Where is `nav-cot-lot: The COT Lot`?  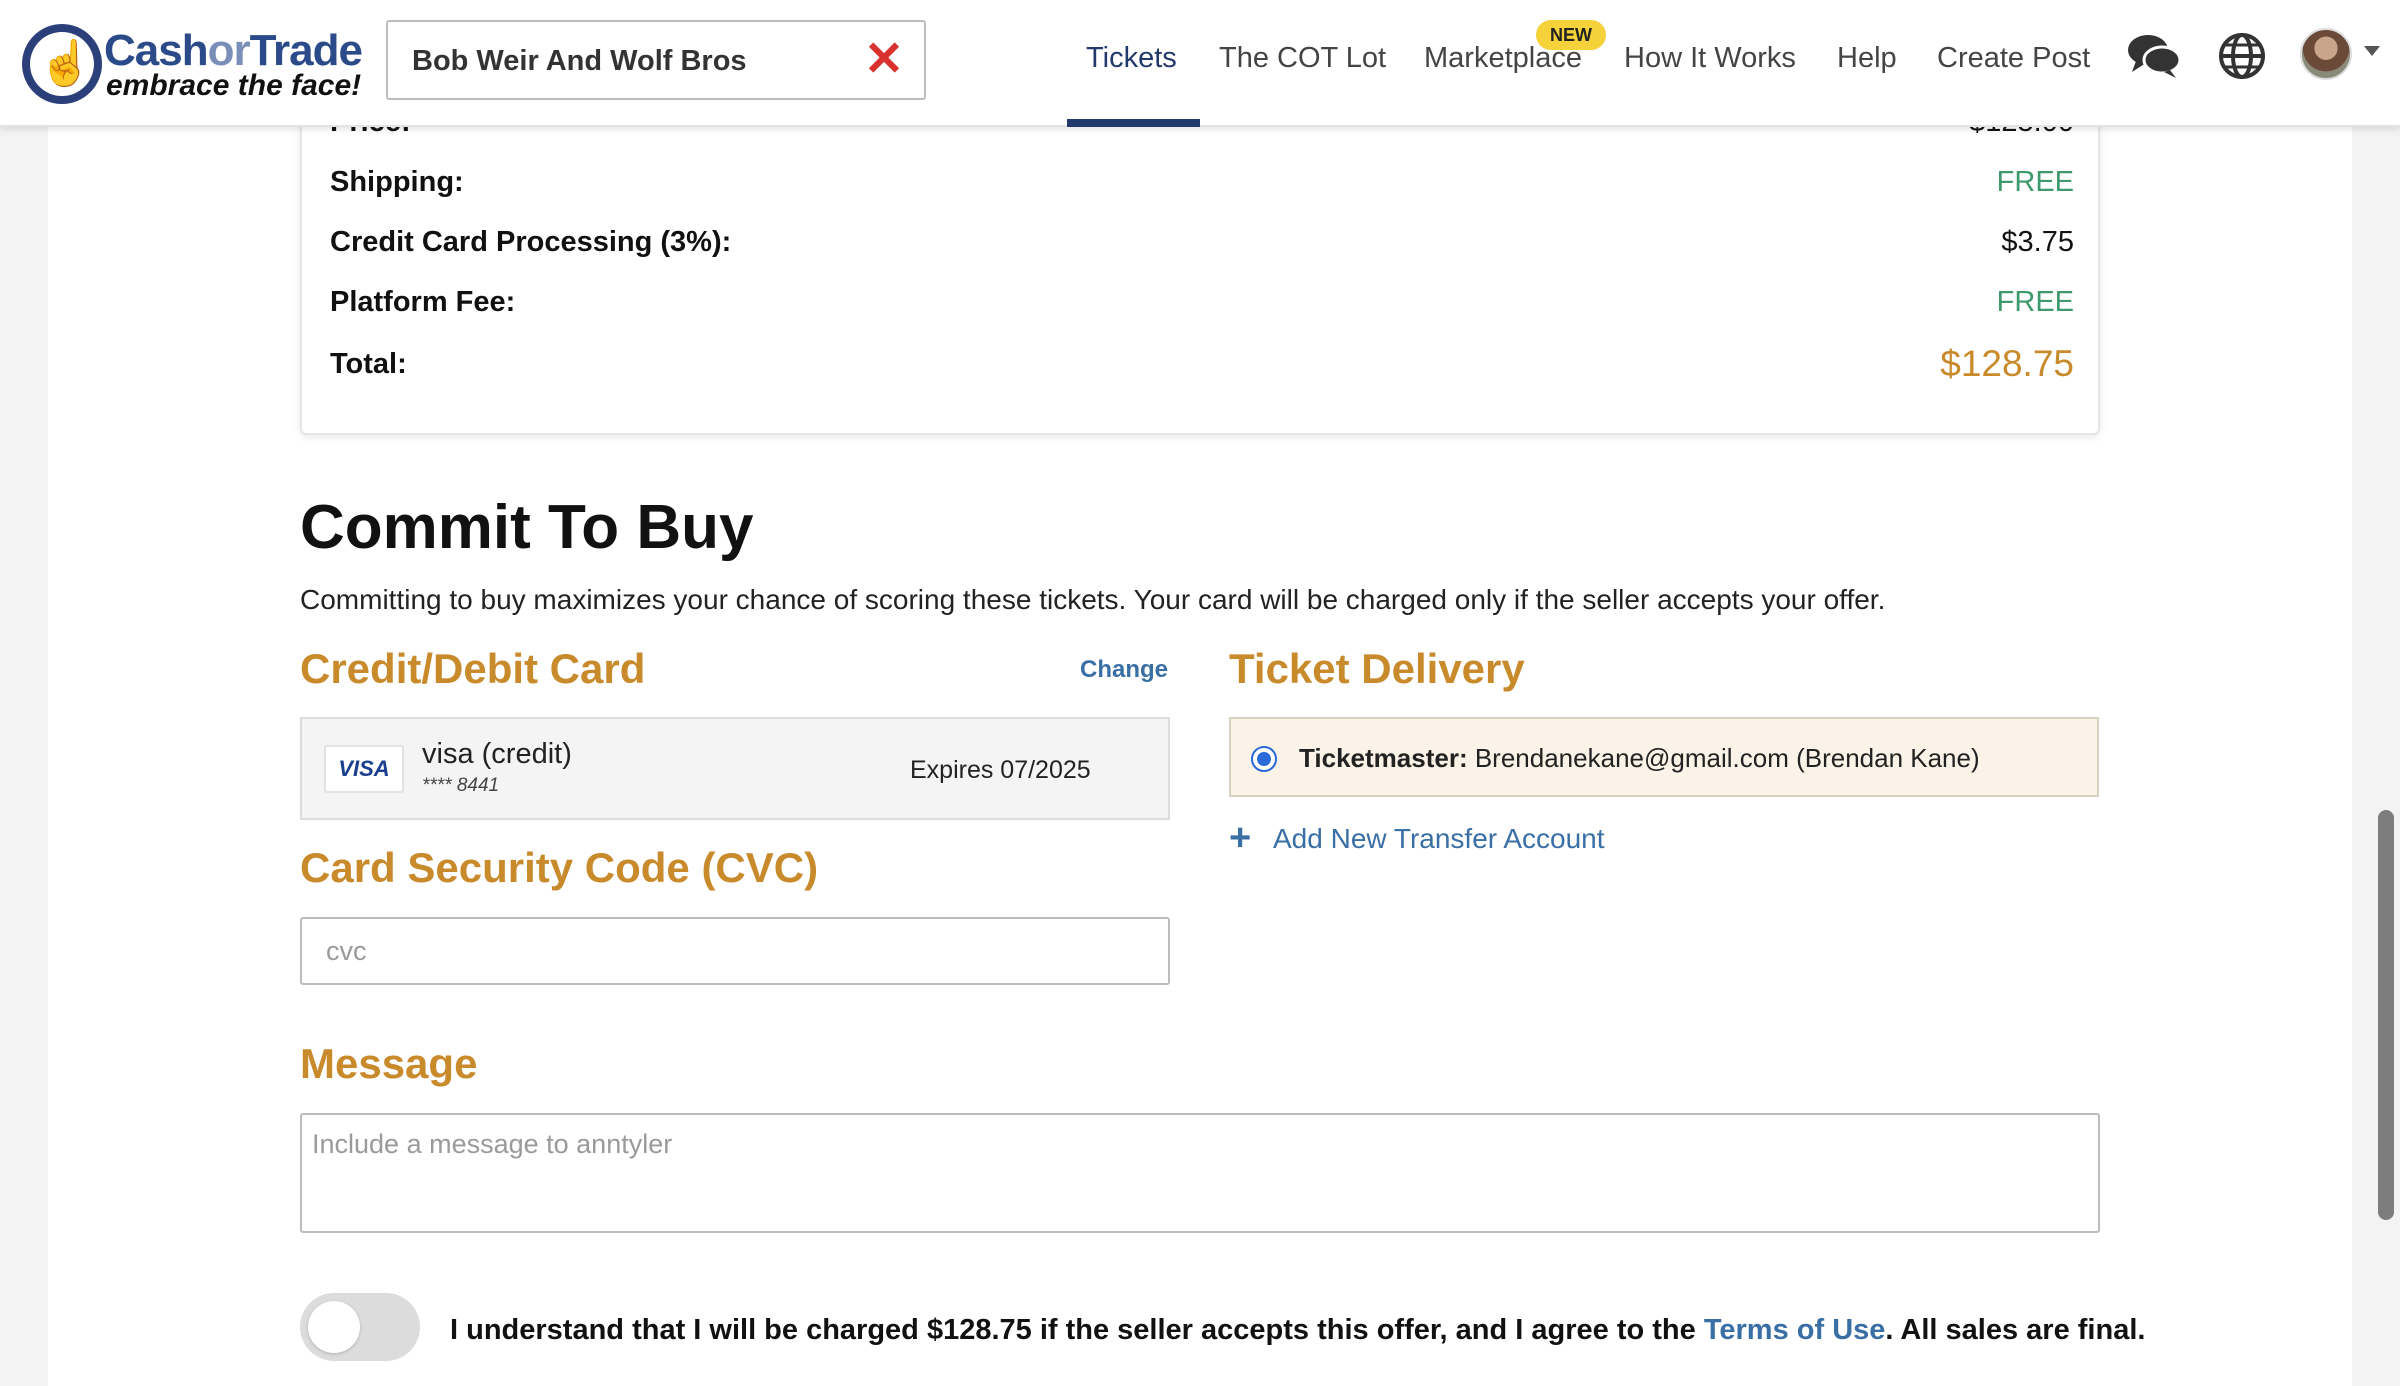
nav-cot-lot: The COT Lot is located at coordinates (1302, 58).